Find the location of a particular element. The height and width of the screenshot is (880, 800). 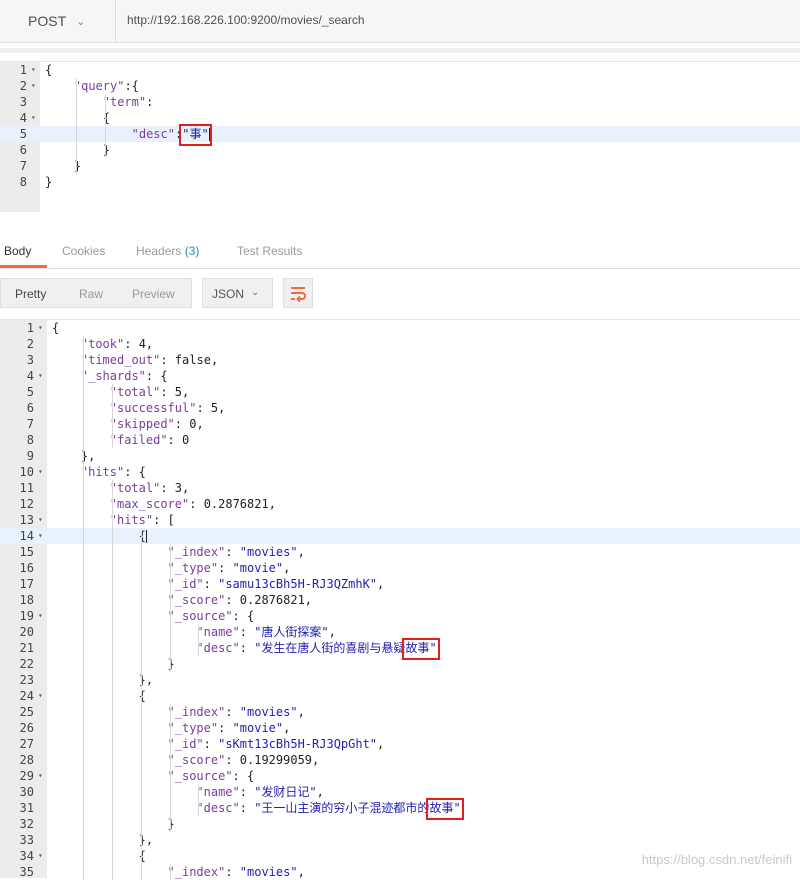

json-key: "term" is located at coordinates (124, 102).